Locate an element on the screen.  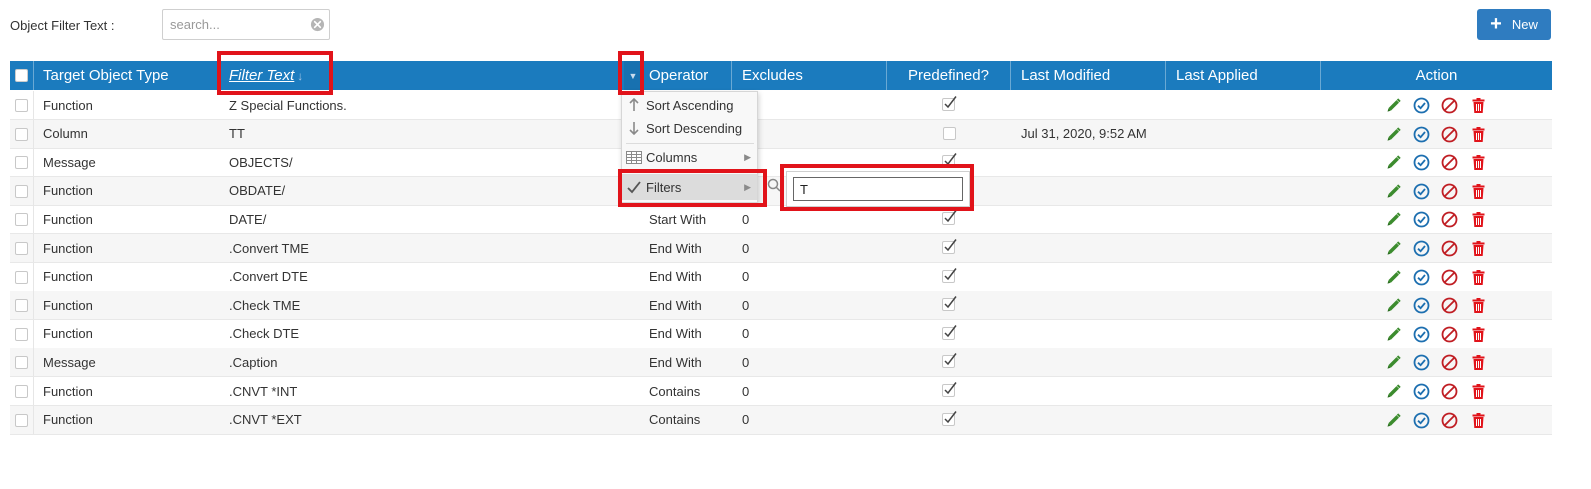
header-operator: Operator is located at coordinates (678, 75).